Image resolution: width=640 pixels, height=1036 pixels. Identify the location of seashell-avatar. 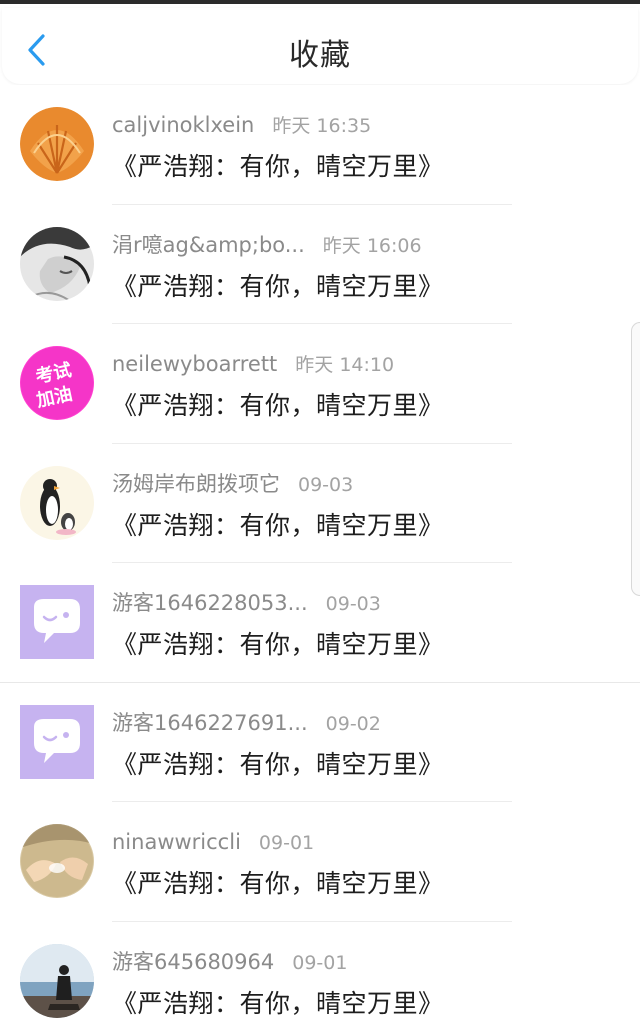
(57, 144).